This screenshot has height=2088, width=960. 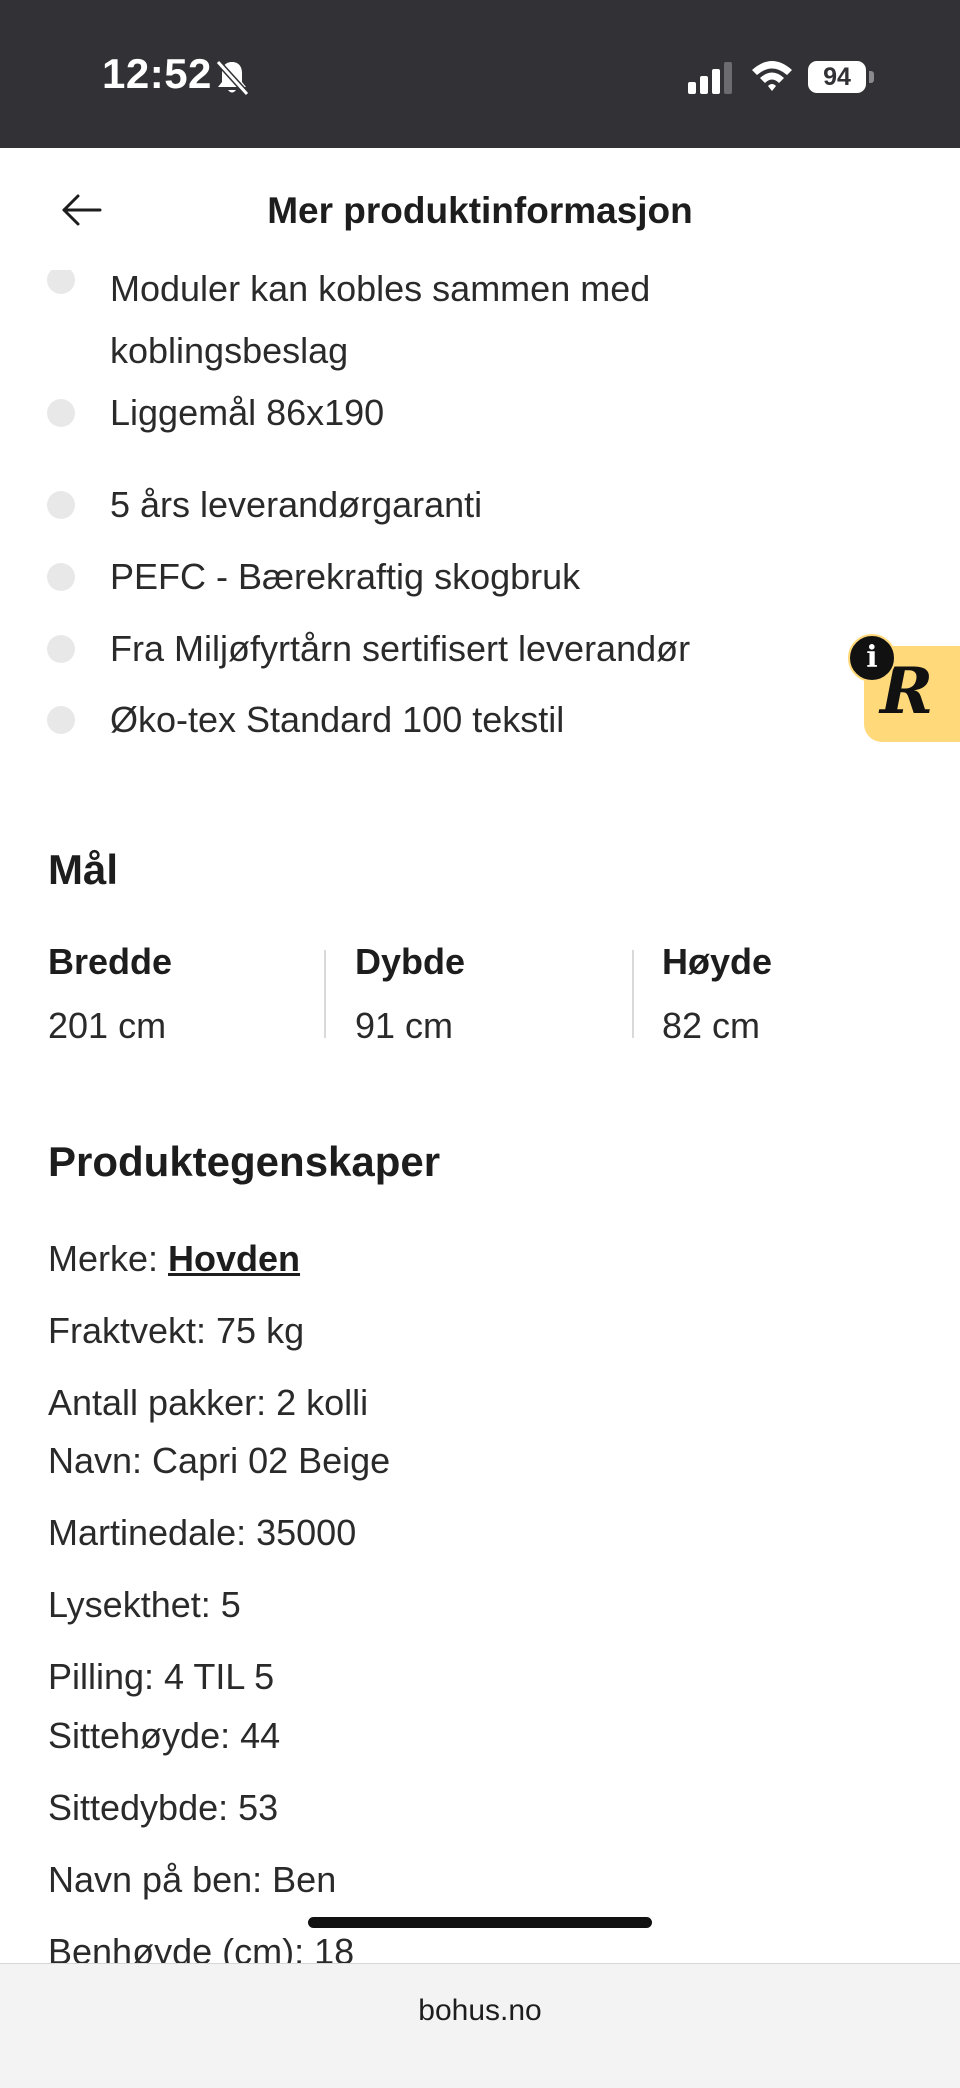 I want to click on dimensions-row: Bredde 201 cm Dybde 91 cm Høyde 82 cm, so click(x=480, y=993).